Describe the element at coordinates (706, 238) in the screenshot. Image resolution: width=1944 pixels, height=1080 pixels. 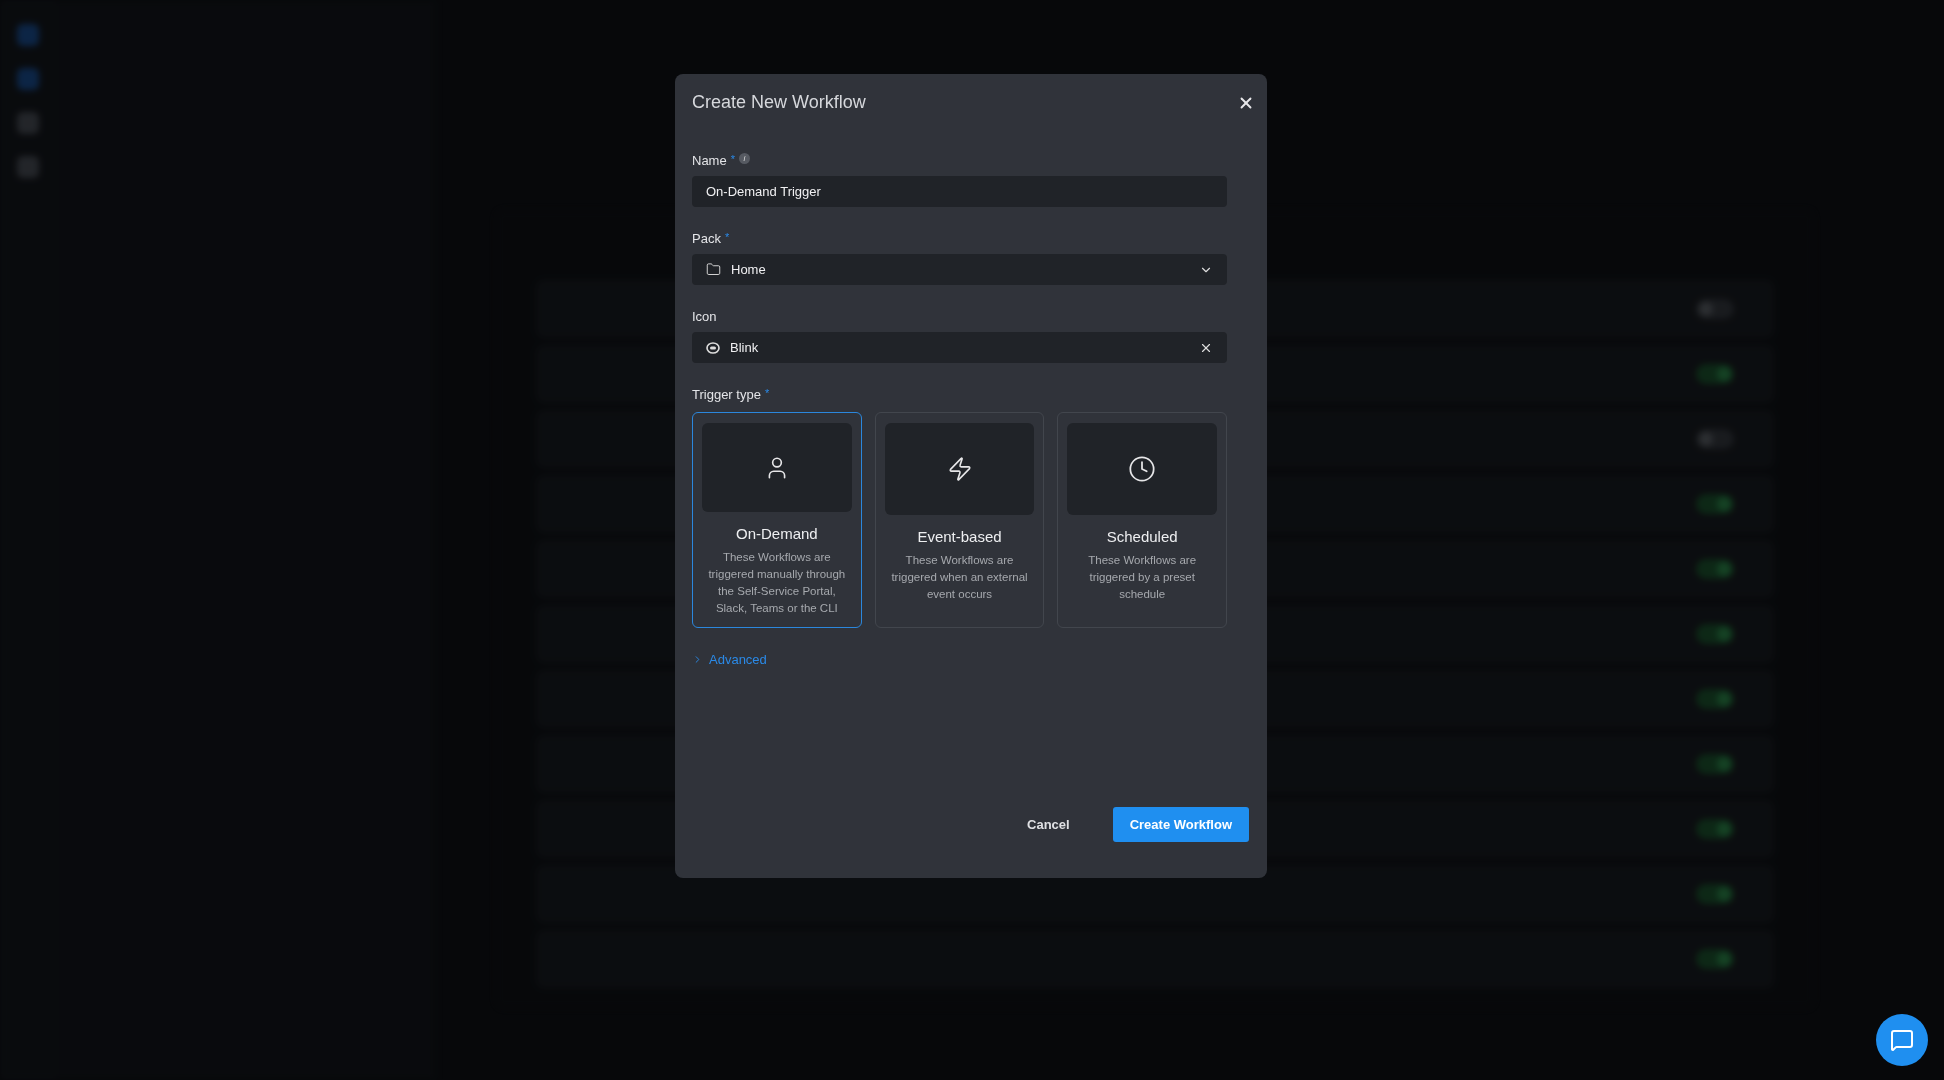
I see `field-label: Pack` at that location.